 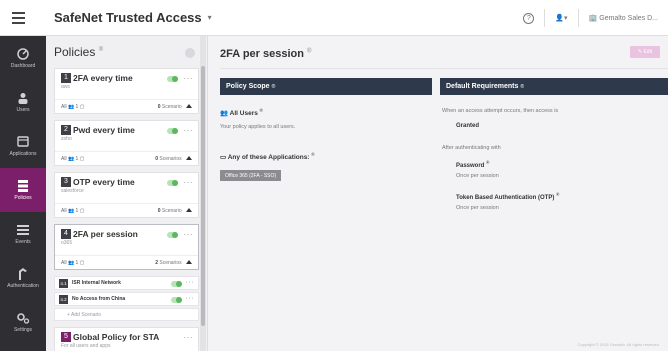 I want to click on policy-app: aws, so click(x=65, y=87).